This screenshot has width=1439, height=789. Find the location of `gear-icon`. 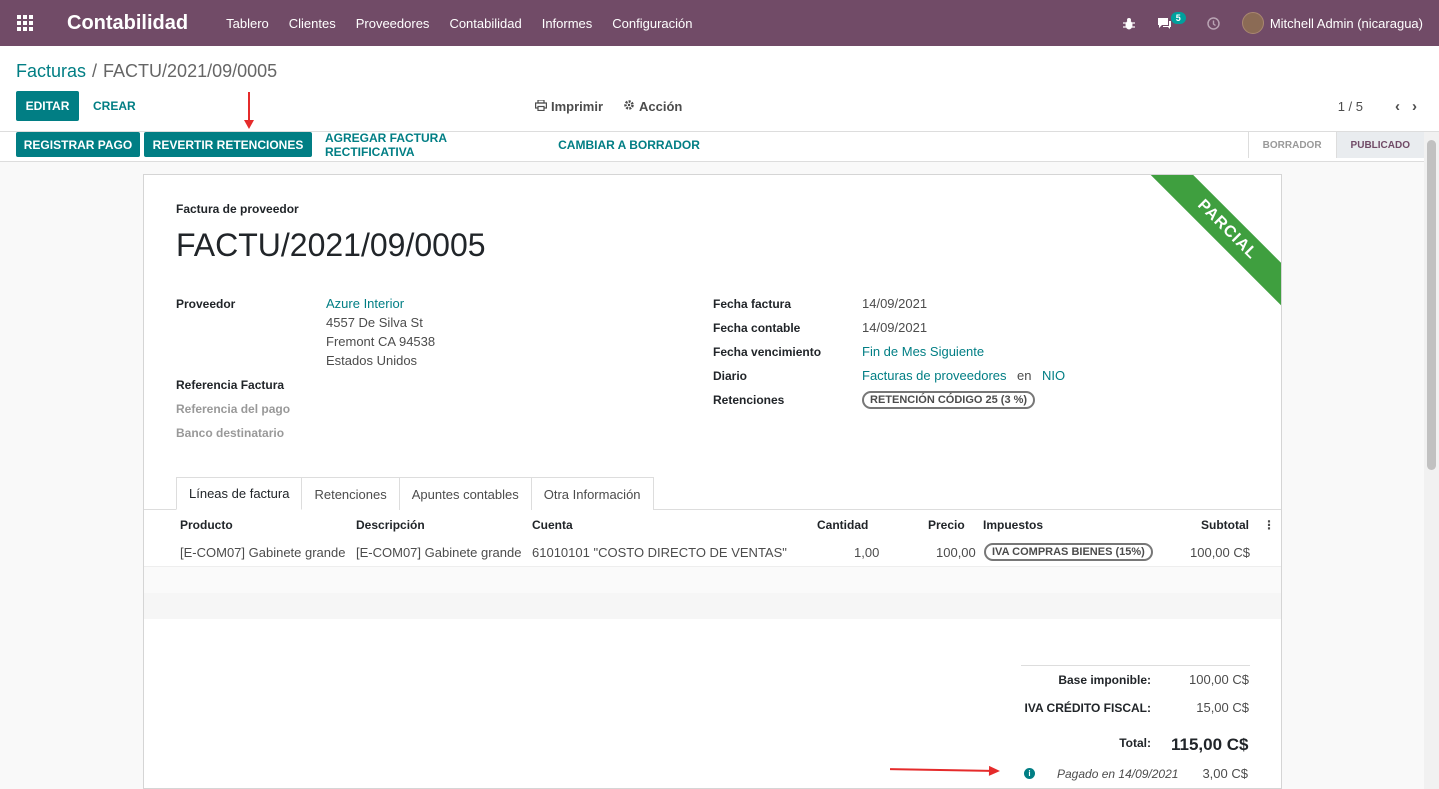

gear-icon is located at coordinates (629, 106).